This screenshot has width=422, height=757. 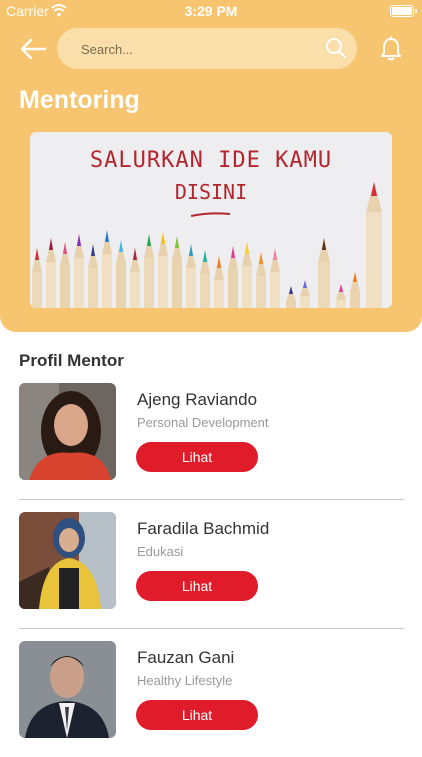 I want to click on section-title: Profil Mentor, so click(x=71, y=360).